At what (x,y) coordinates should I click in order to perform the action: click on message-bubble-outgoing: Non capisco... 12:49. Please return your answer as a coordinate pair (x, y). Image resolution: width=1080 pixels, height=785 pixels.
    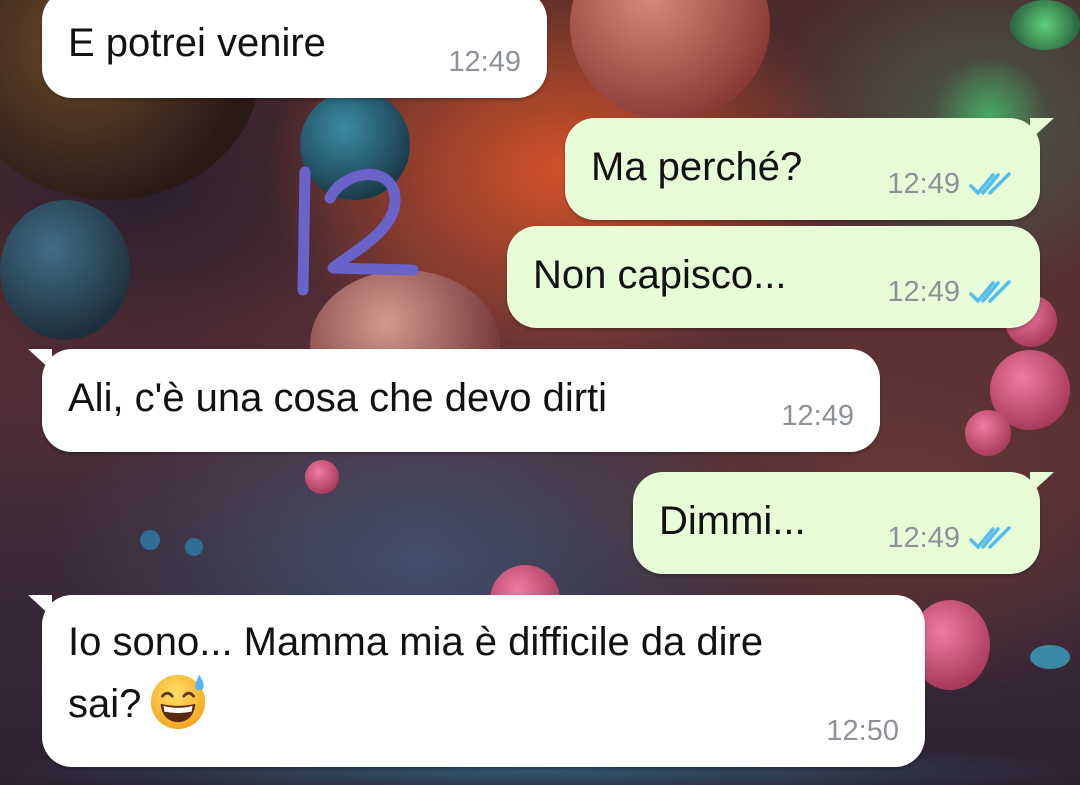
    Looking at the image, I should click on (773, 277).